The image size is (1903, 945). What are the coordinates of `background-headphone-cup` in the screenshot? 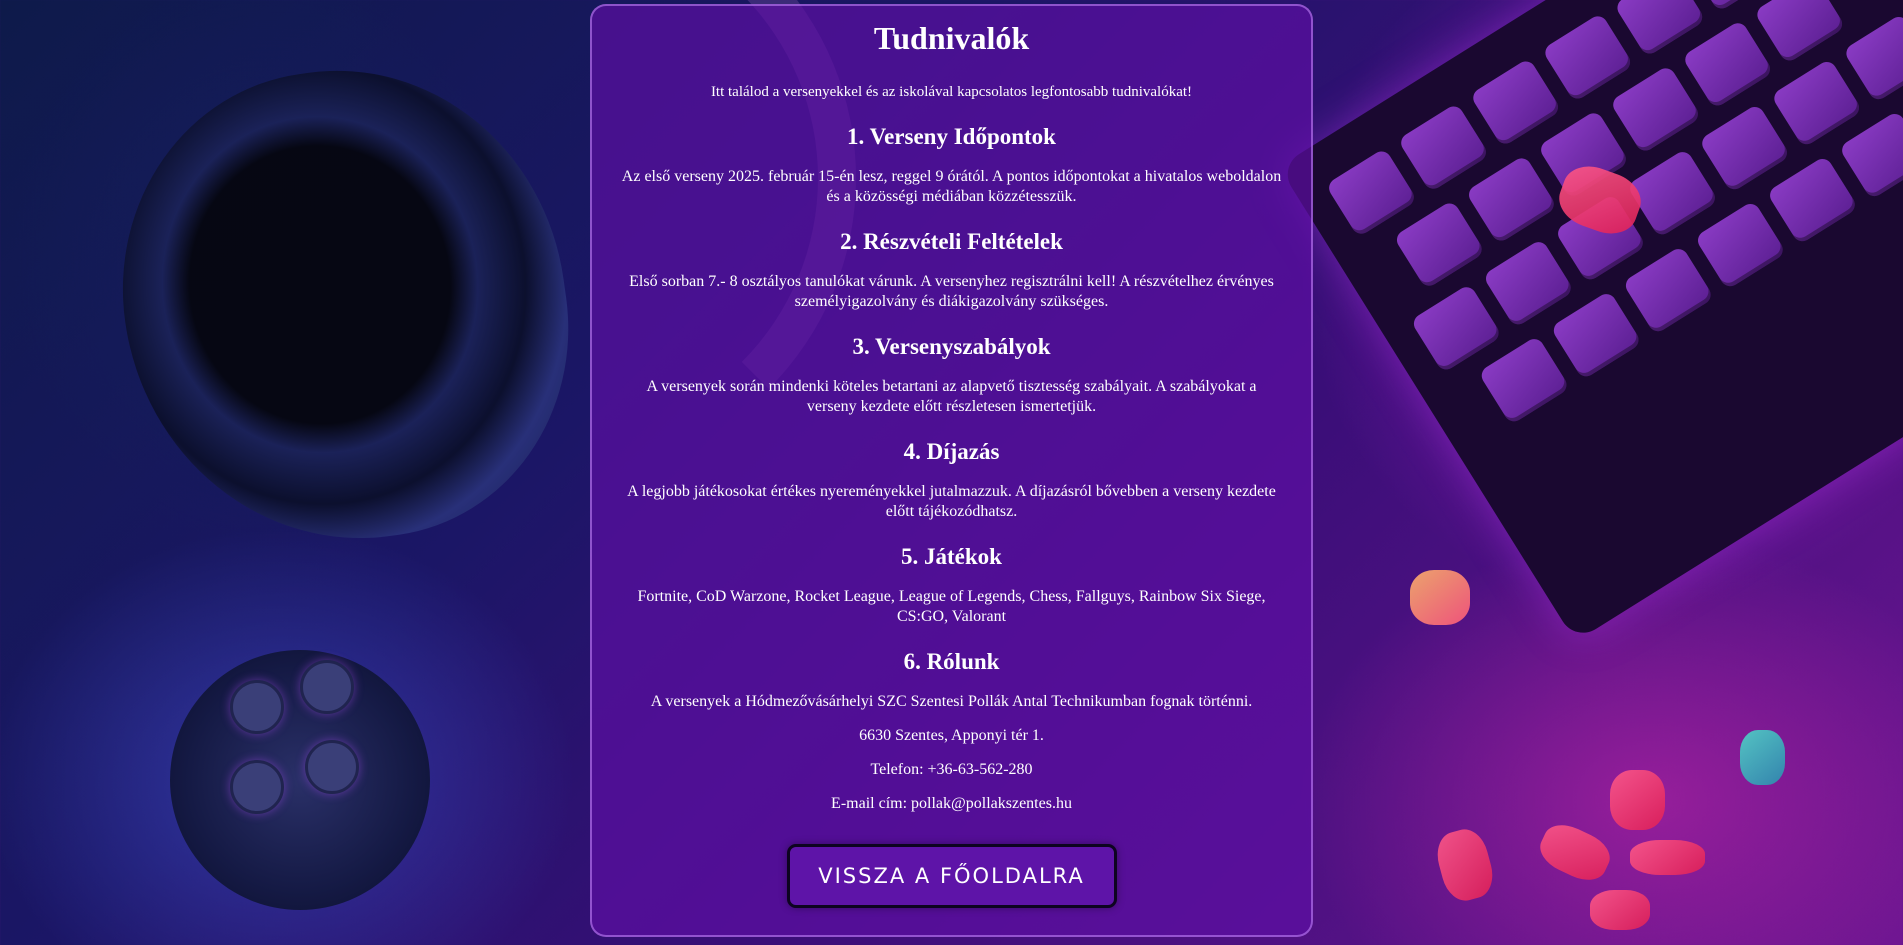 It's located at (345, 305).